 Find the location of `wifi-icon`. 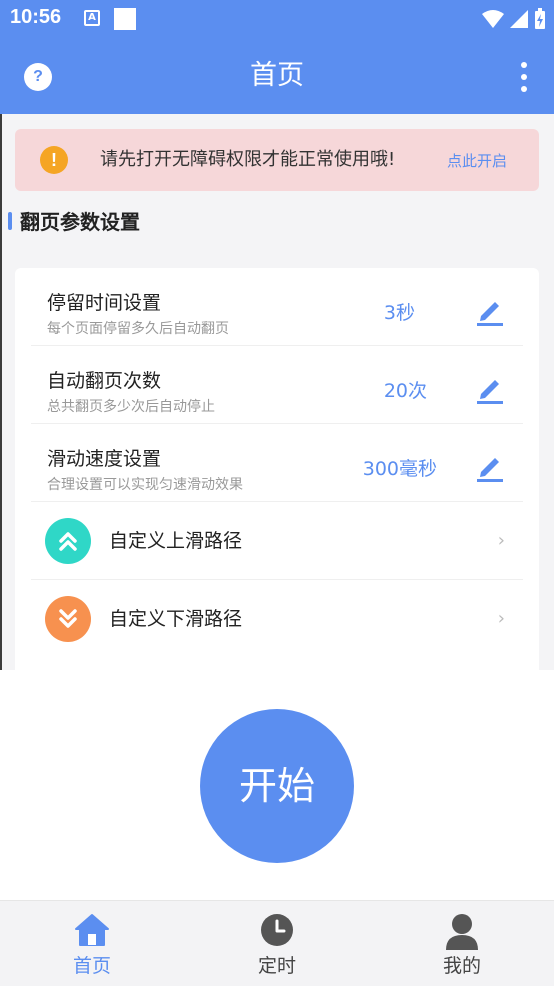

wifi-icon is located at coordinates (493, 19).